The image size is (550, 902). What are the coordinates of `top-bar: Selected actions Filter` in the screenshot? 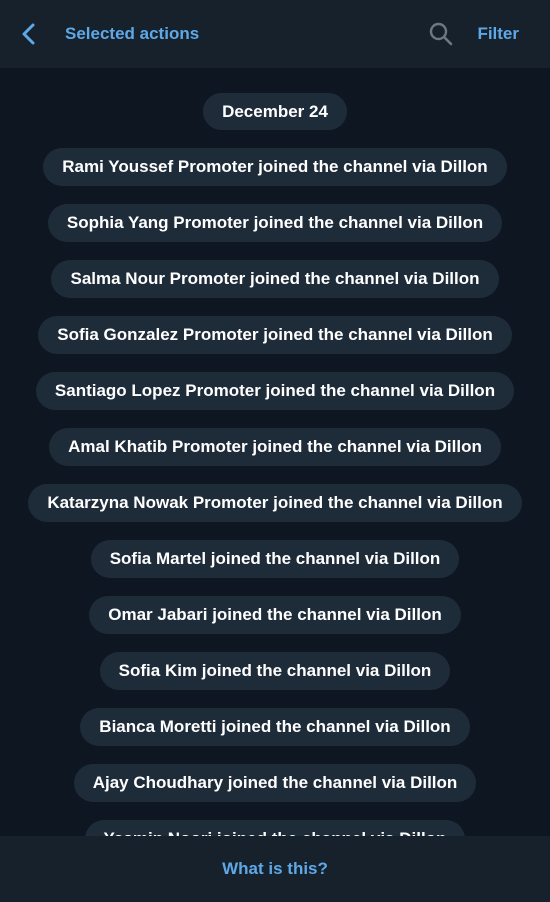 It's located at (275, 34).